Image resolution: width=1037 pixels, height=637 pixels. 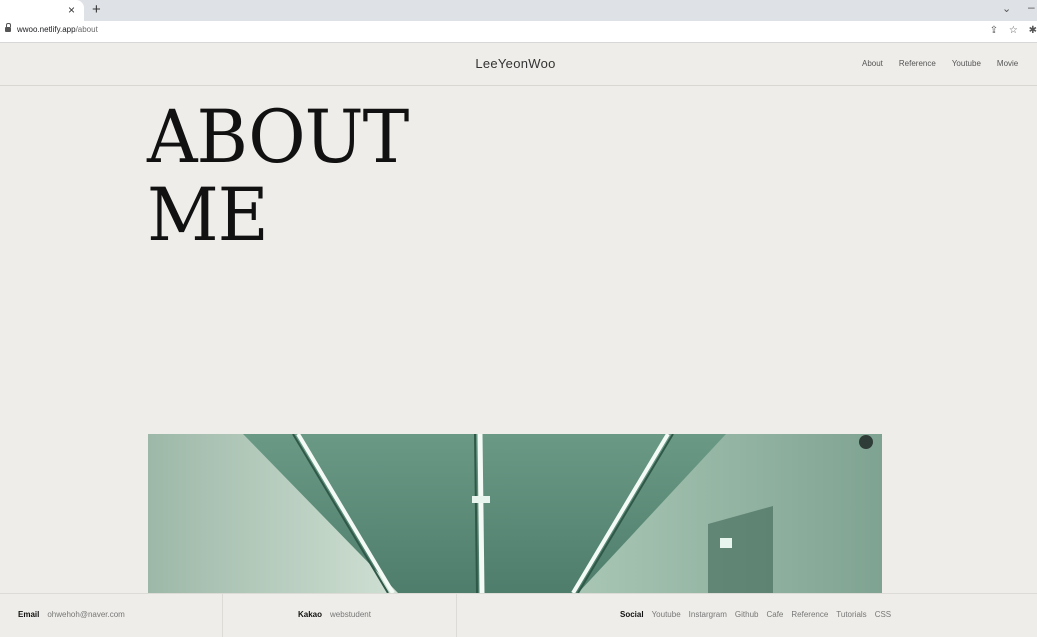 I want to click on social-link-css: CSS, so click(x=883, y=614).